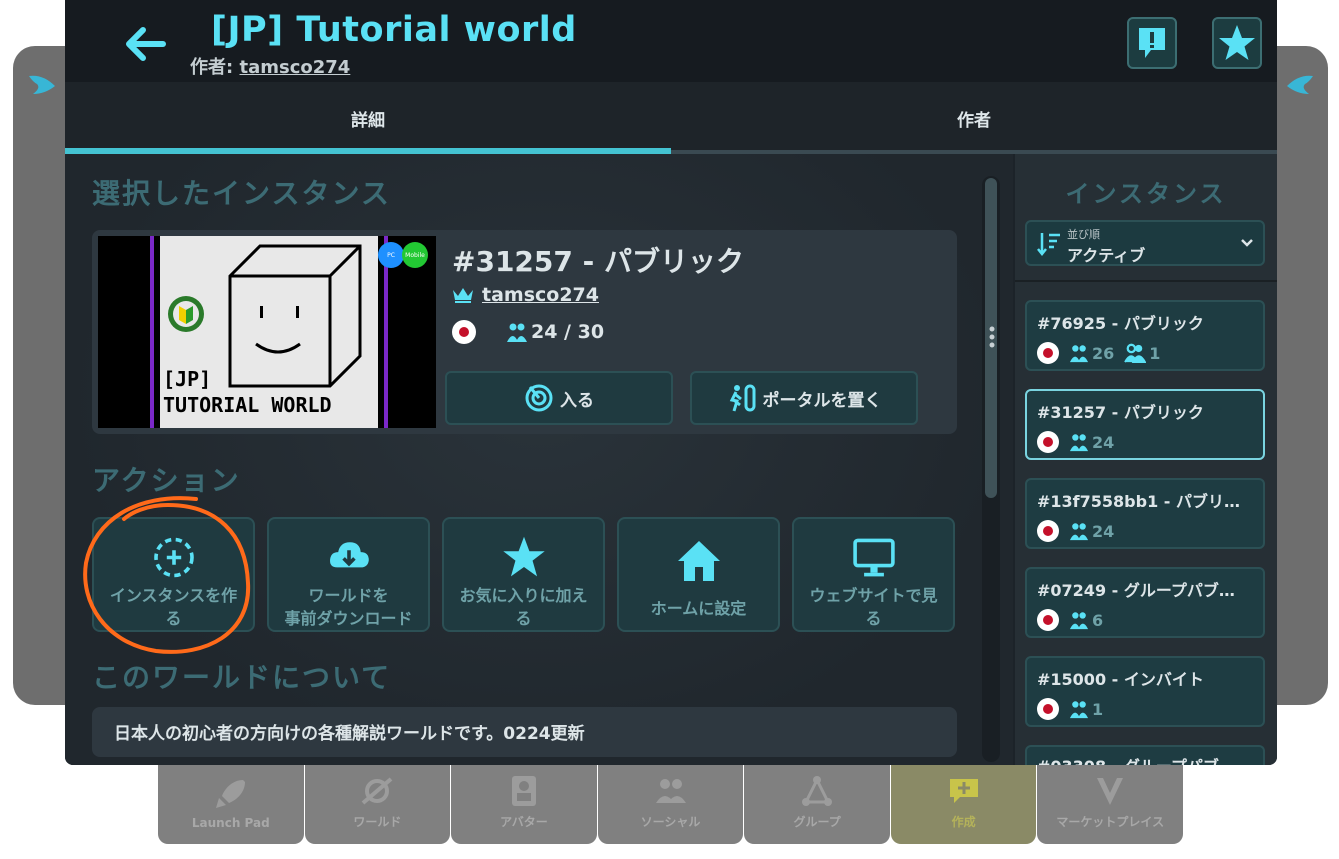  I want to click on instance-item-stats: 1, so click(1145, 709).